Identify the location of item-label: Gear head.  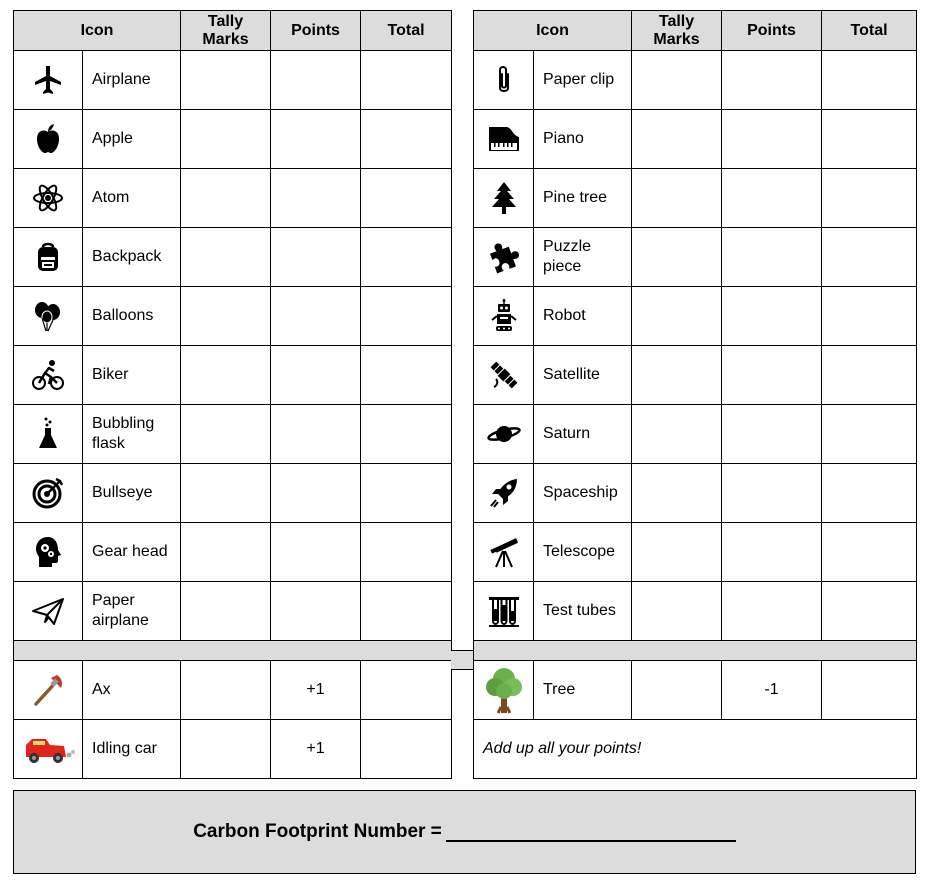
(131, 552).